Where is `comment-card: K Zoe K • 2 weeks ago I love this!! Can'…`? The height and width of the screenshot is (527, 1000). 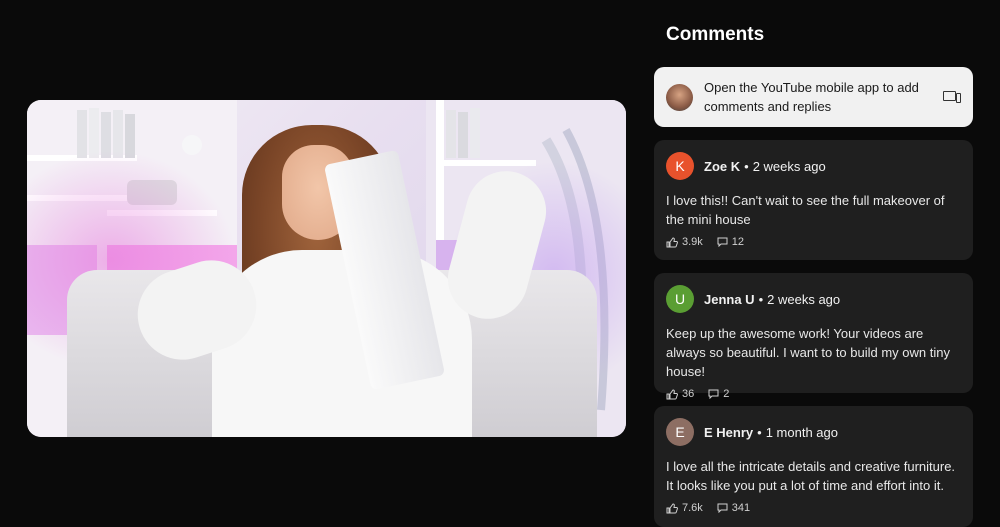
comment-card: K Zoe K • 2 weeks ago I love this!! Can'… is located at coordinates (813, 200).